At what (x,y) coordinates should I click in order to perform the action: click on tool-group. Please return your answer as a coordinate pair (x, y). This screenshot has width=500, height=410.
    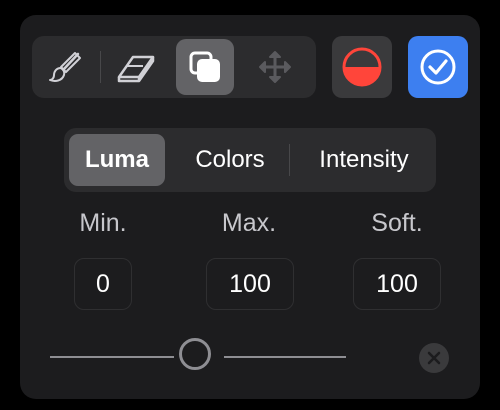
    Looking at the image, I should click on (174, 67).